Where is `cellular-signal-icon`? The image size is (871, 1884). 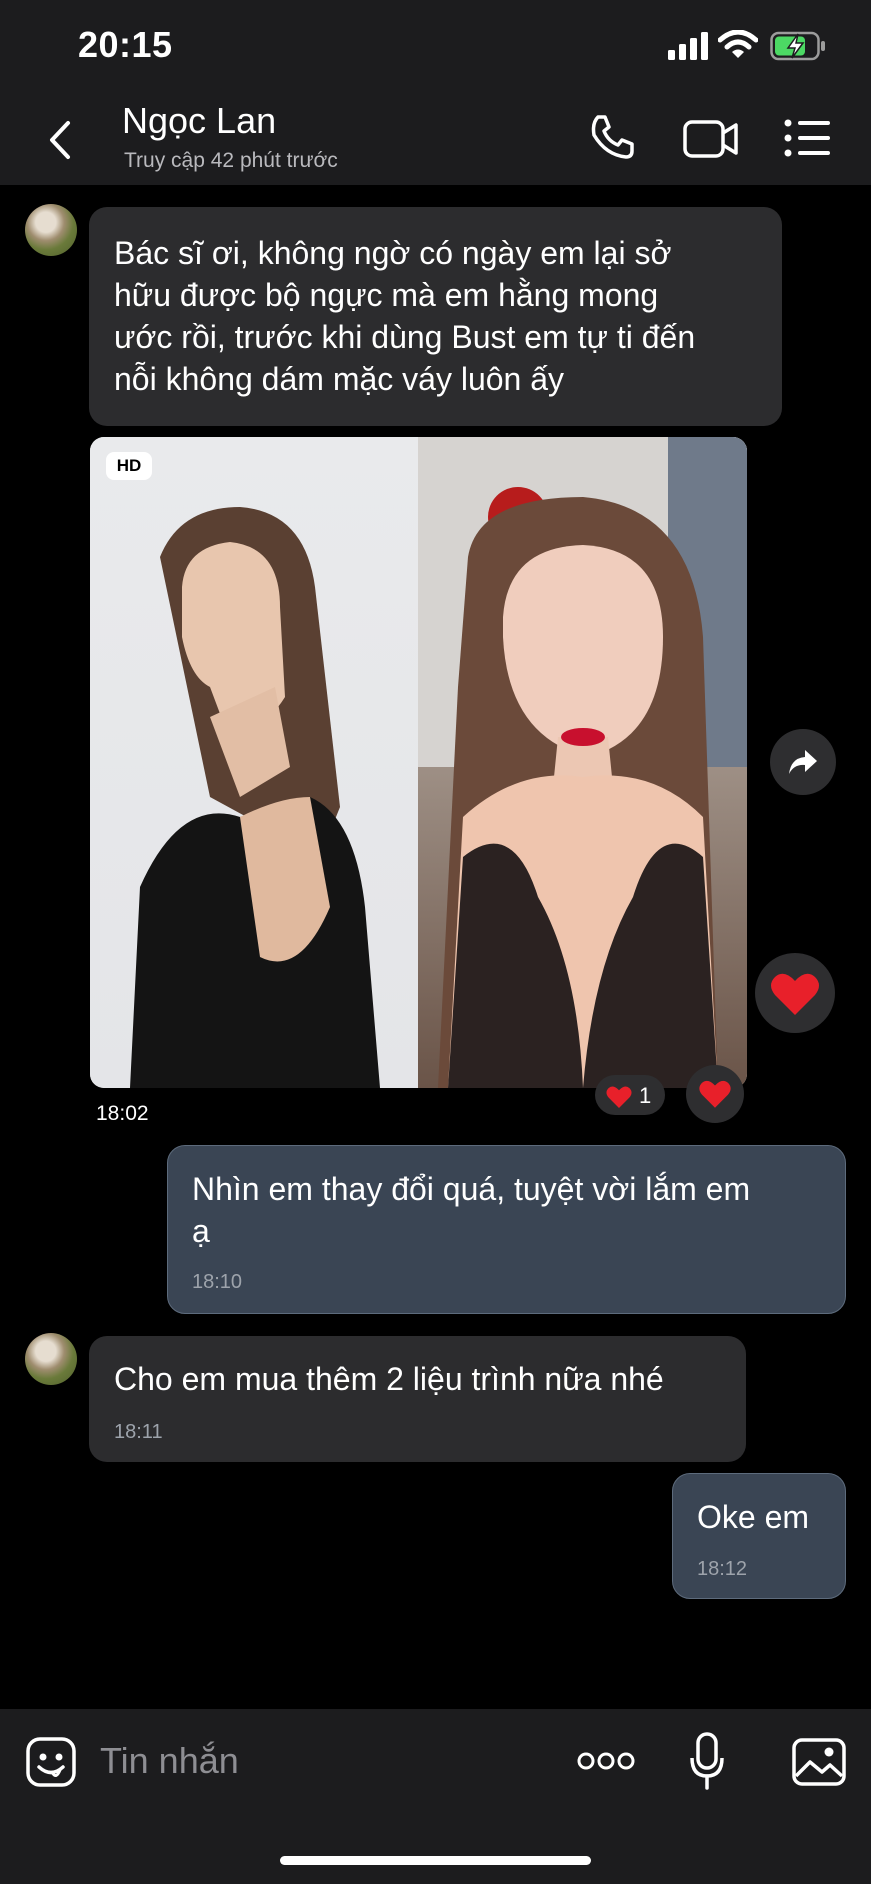
cellular-signal-icon is located at coordinates (688, 46).